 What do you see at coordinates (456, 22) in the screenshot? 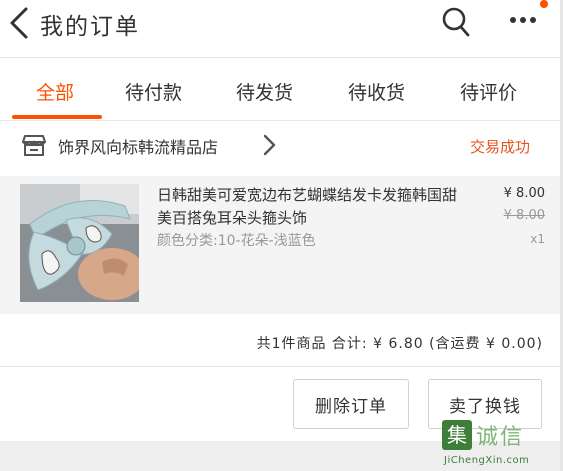
I see `search-icon` at bounding box center [456, 22].